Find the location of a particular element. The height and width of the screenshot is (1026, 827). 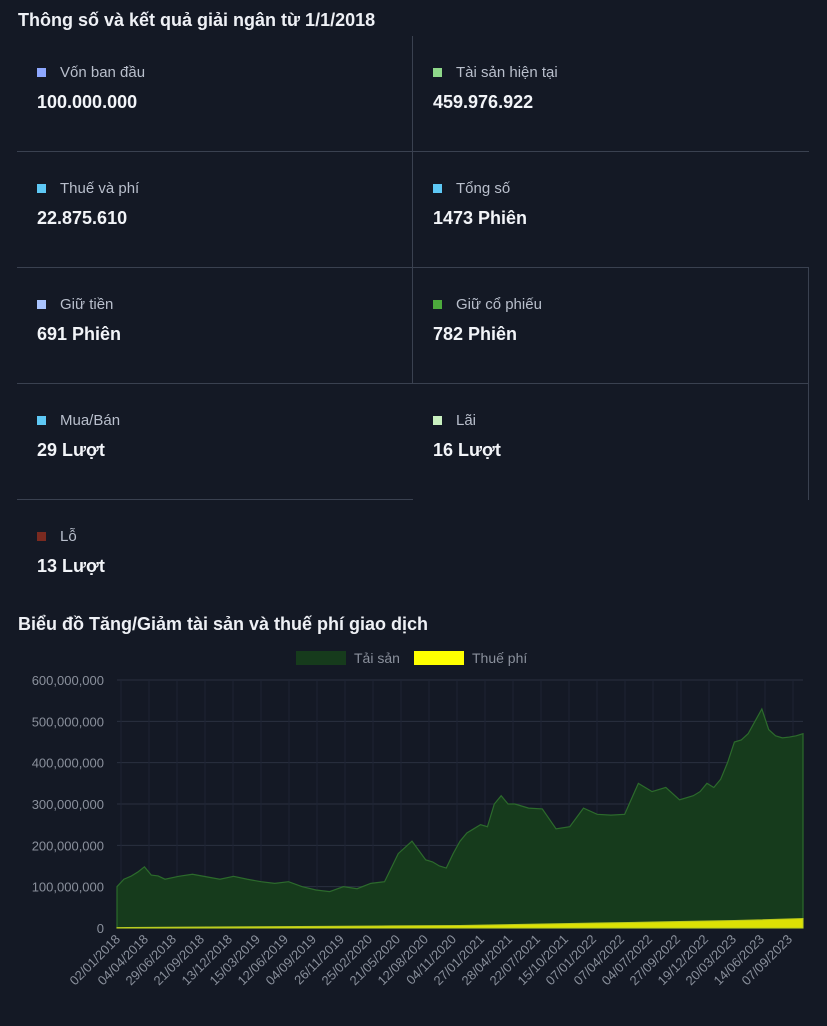

stat-label: Vốn ban đầu is located at coordinates (103, 72).